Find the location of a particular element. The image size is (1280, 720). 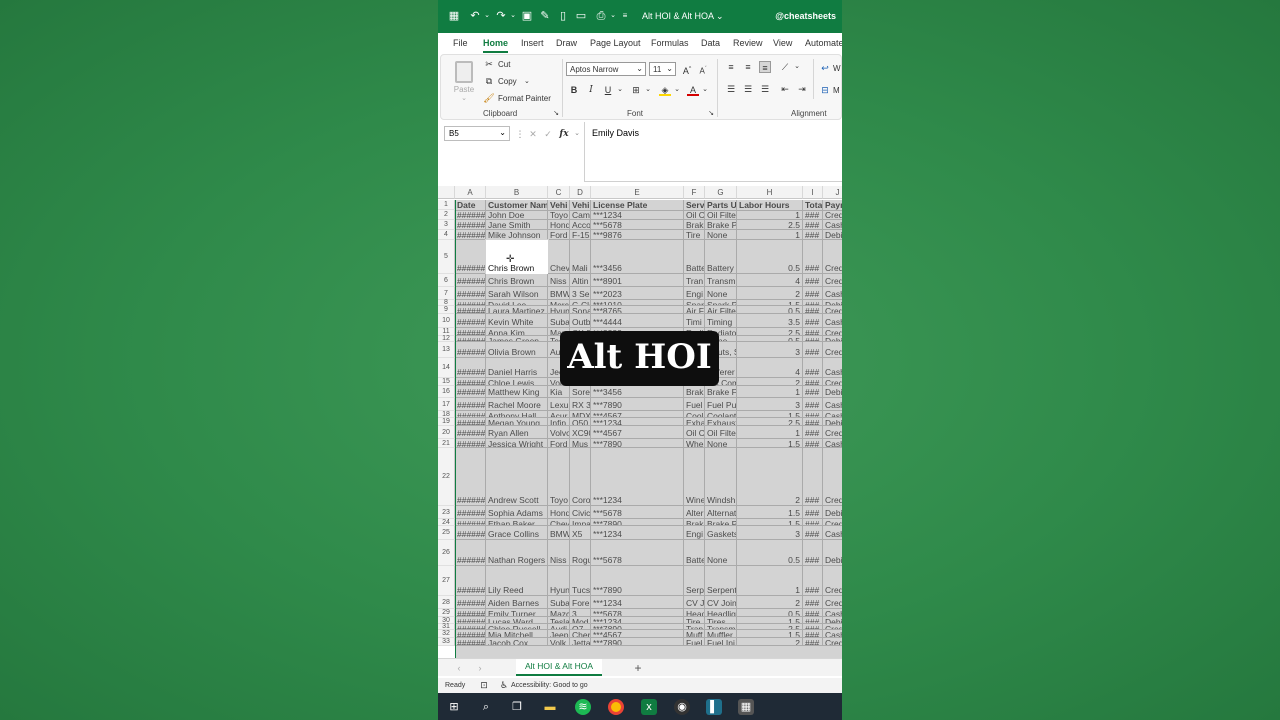

row-header: 26 is located at coordinates (446, 553).